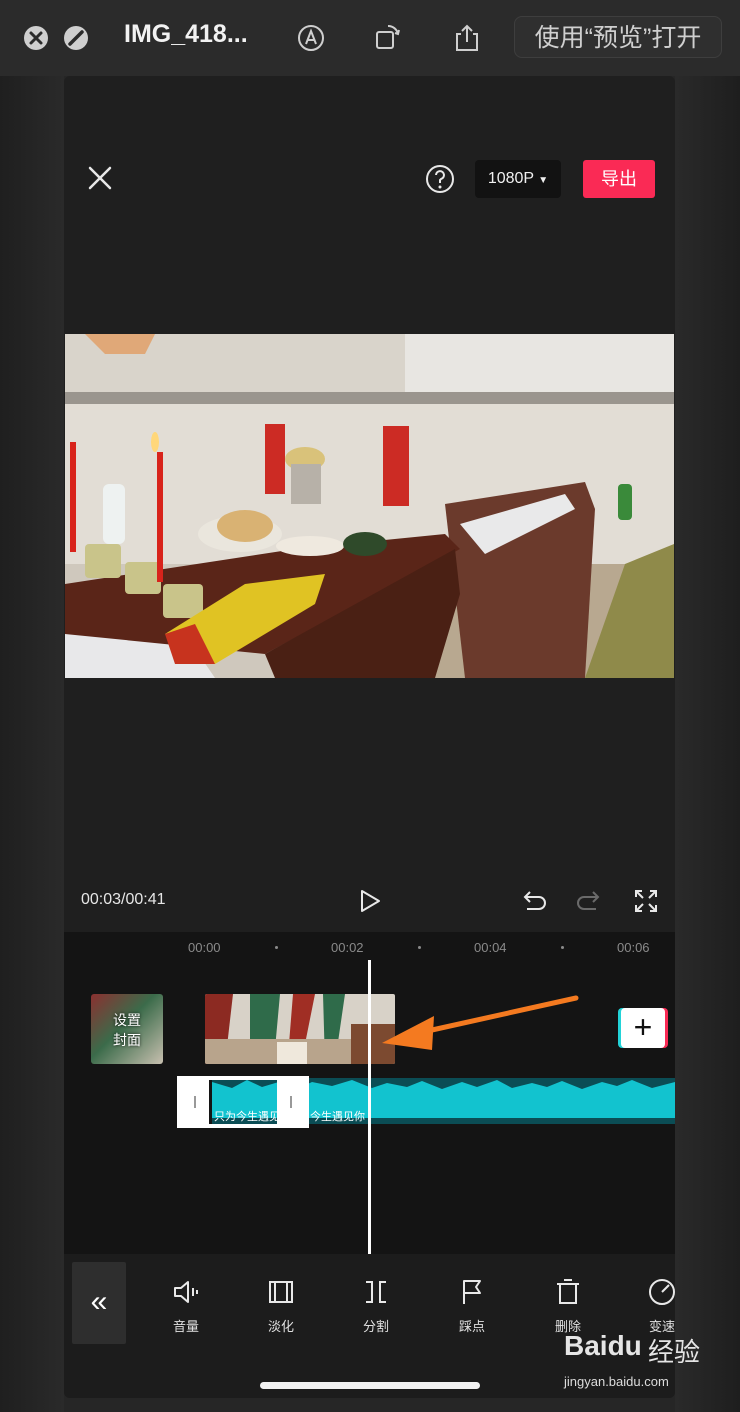  Describe the element at coordinates (490, 947) in the screenshot. I see `timeline-tick: 00:04` at that location.